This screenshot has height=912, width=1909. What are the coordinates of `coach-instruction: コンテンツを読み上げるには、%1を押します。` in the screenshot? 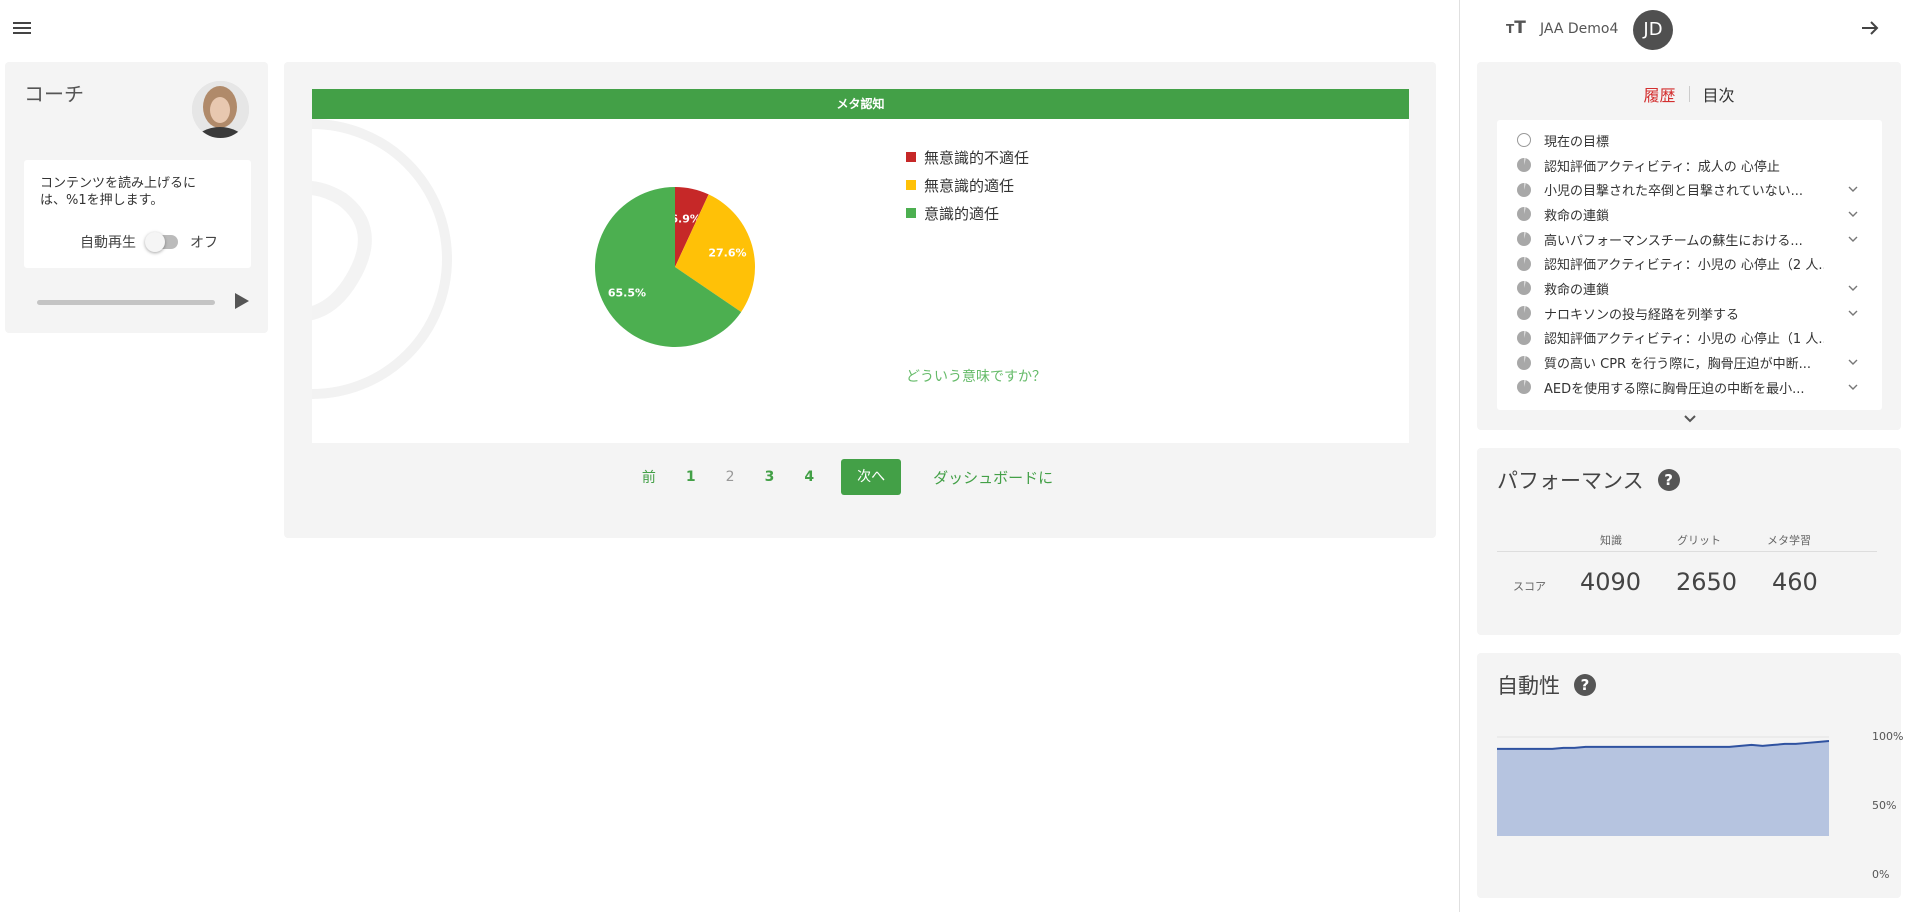 It's located at (118, 192).